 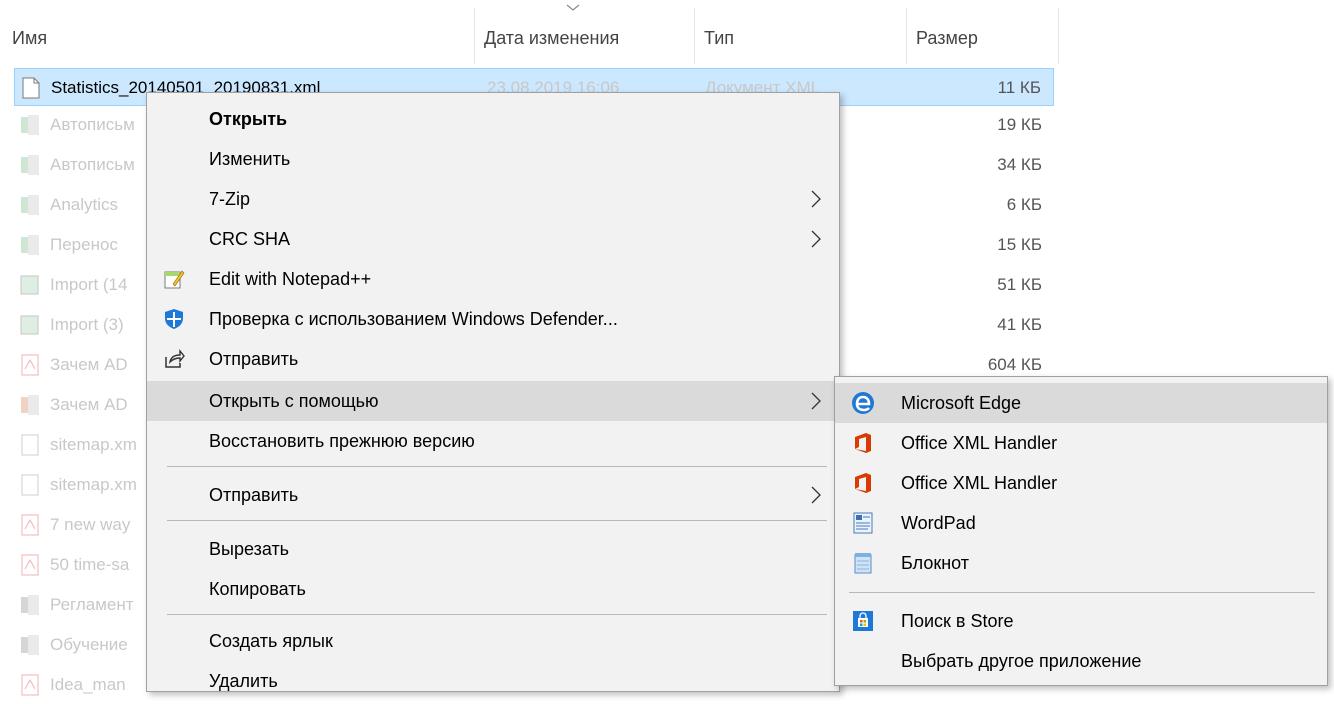 I want to click on submenu-item-label: Блокнот, so click(x=935, y=563).